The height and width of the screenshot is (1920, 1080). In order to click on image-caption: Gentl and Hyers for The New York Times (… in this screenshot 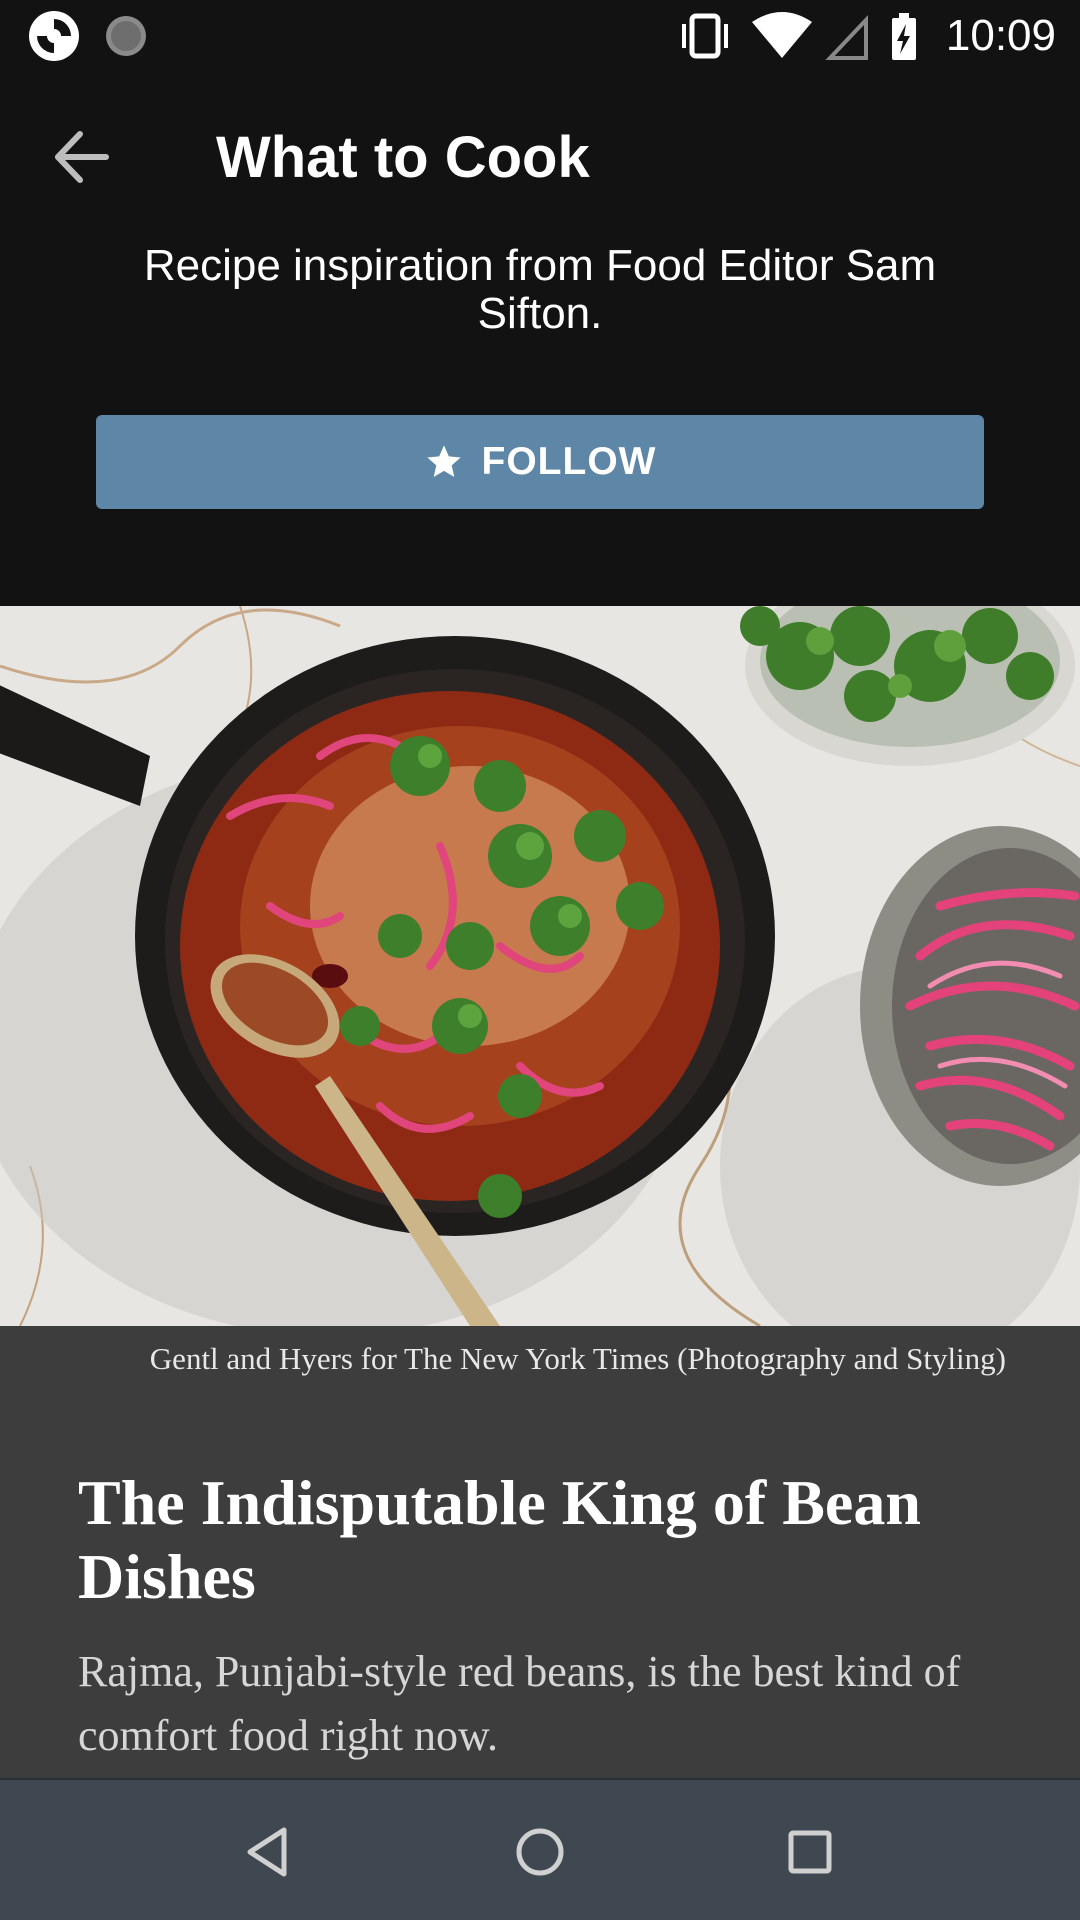, I will do `click(577, 1358)`.